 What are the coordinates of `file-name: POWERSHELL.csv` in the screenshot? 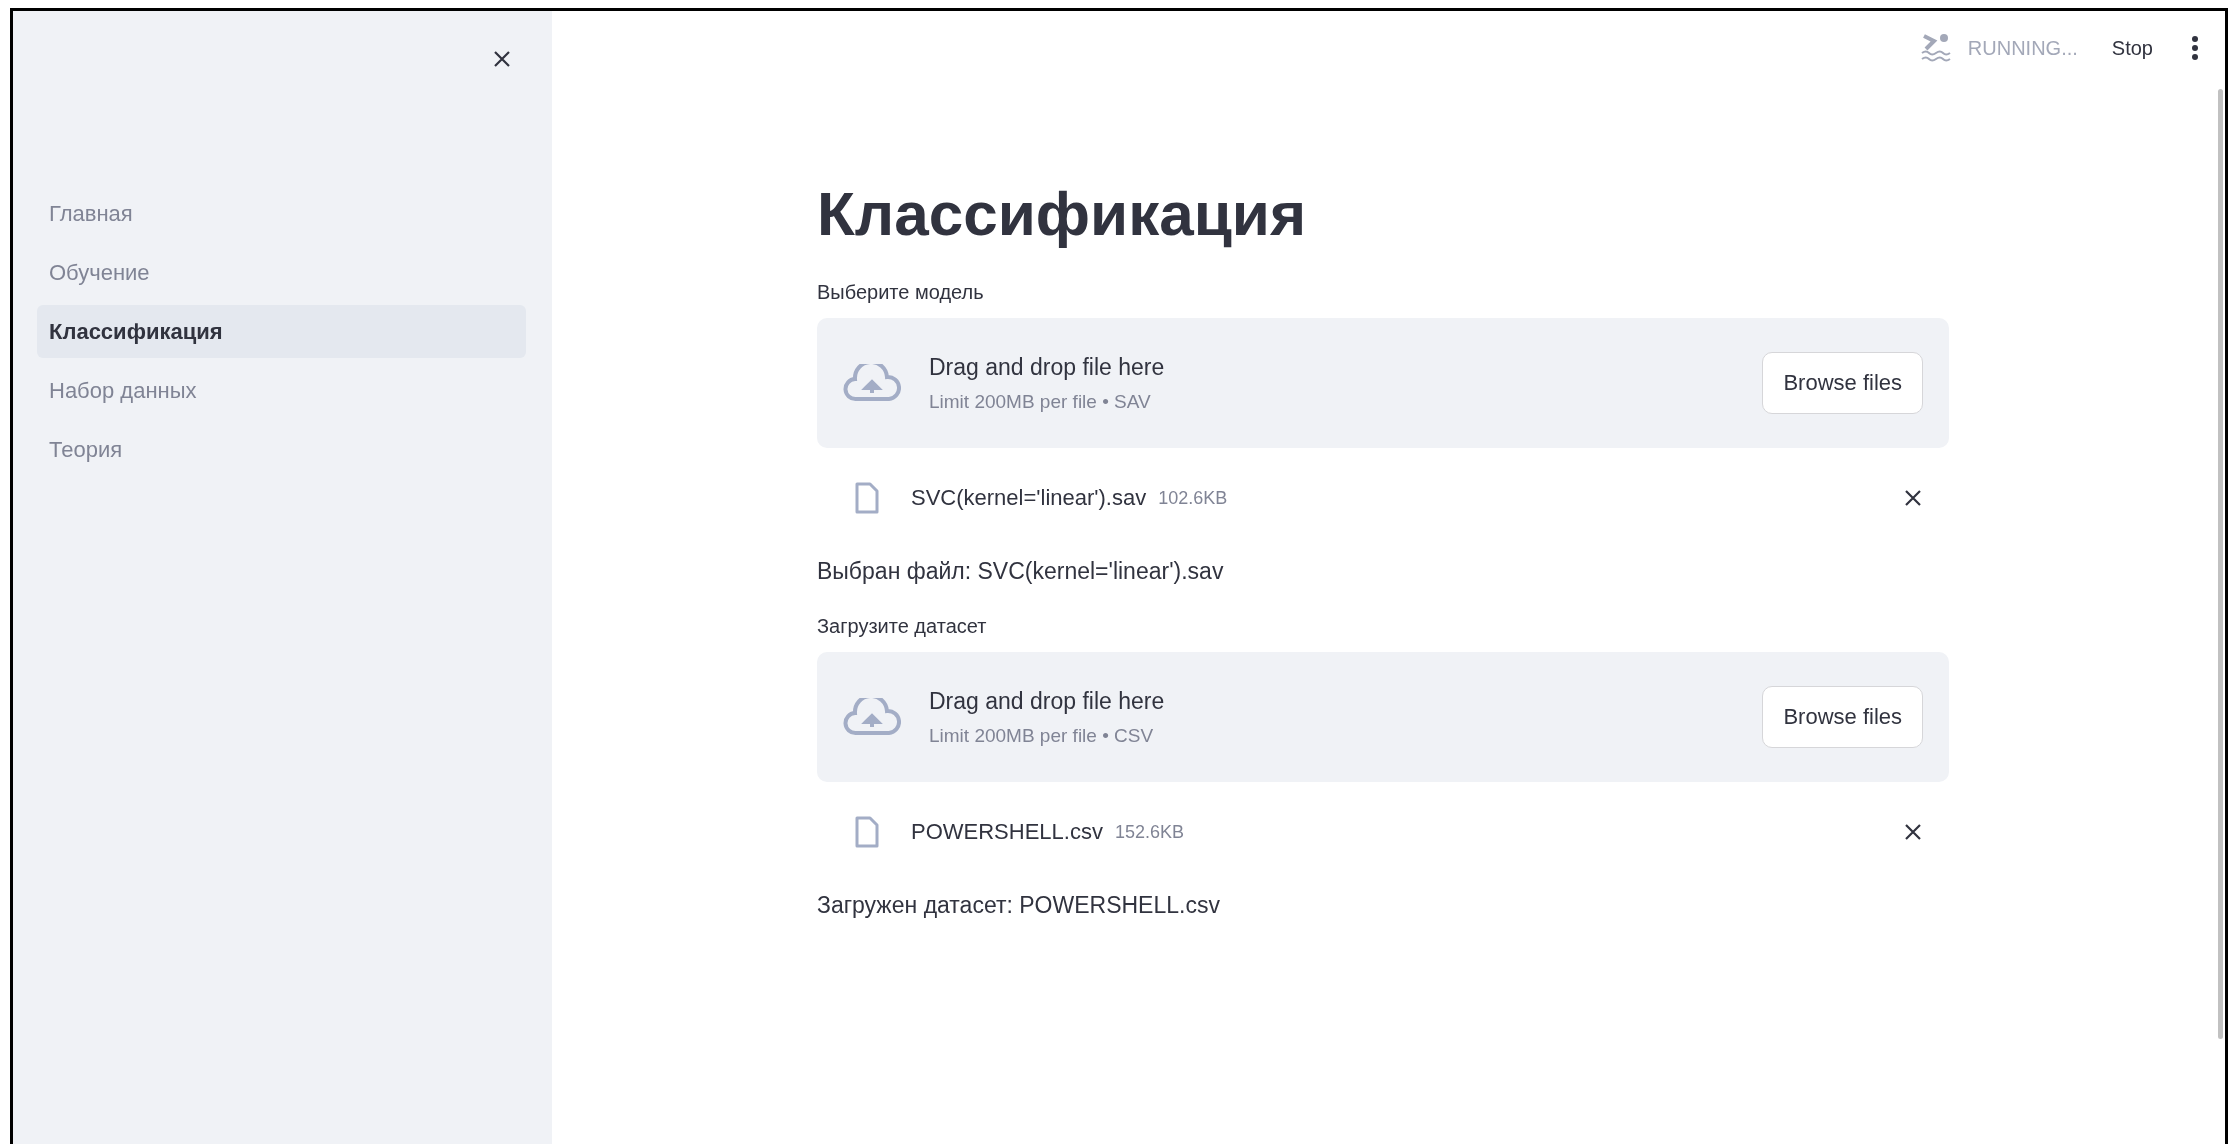 It's located at (1007, 832).